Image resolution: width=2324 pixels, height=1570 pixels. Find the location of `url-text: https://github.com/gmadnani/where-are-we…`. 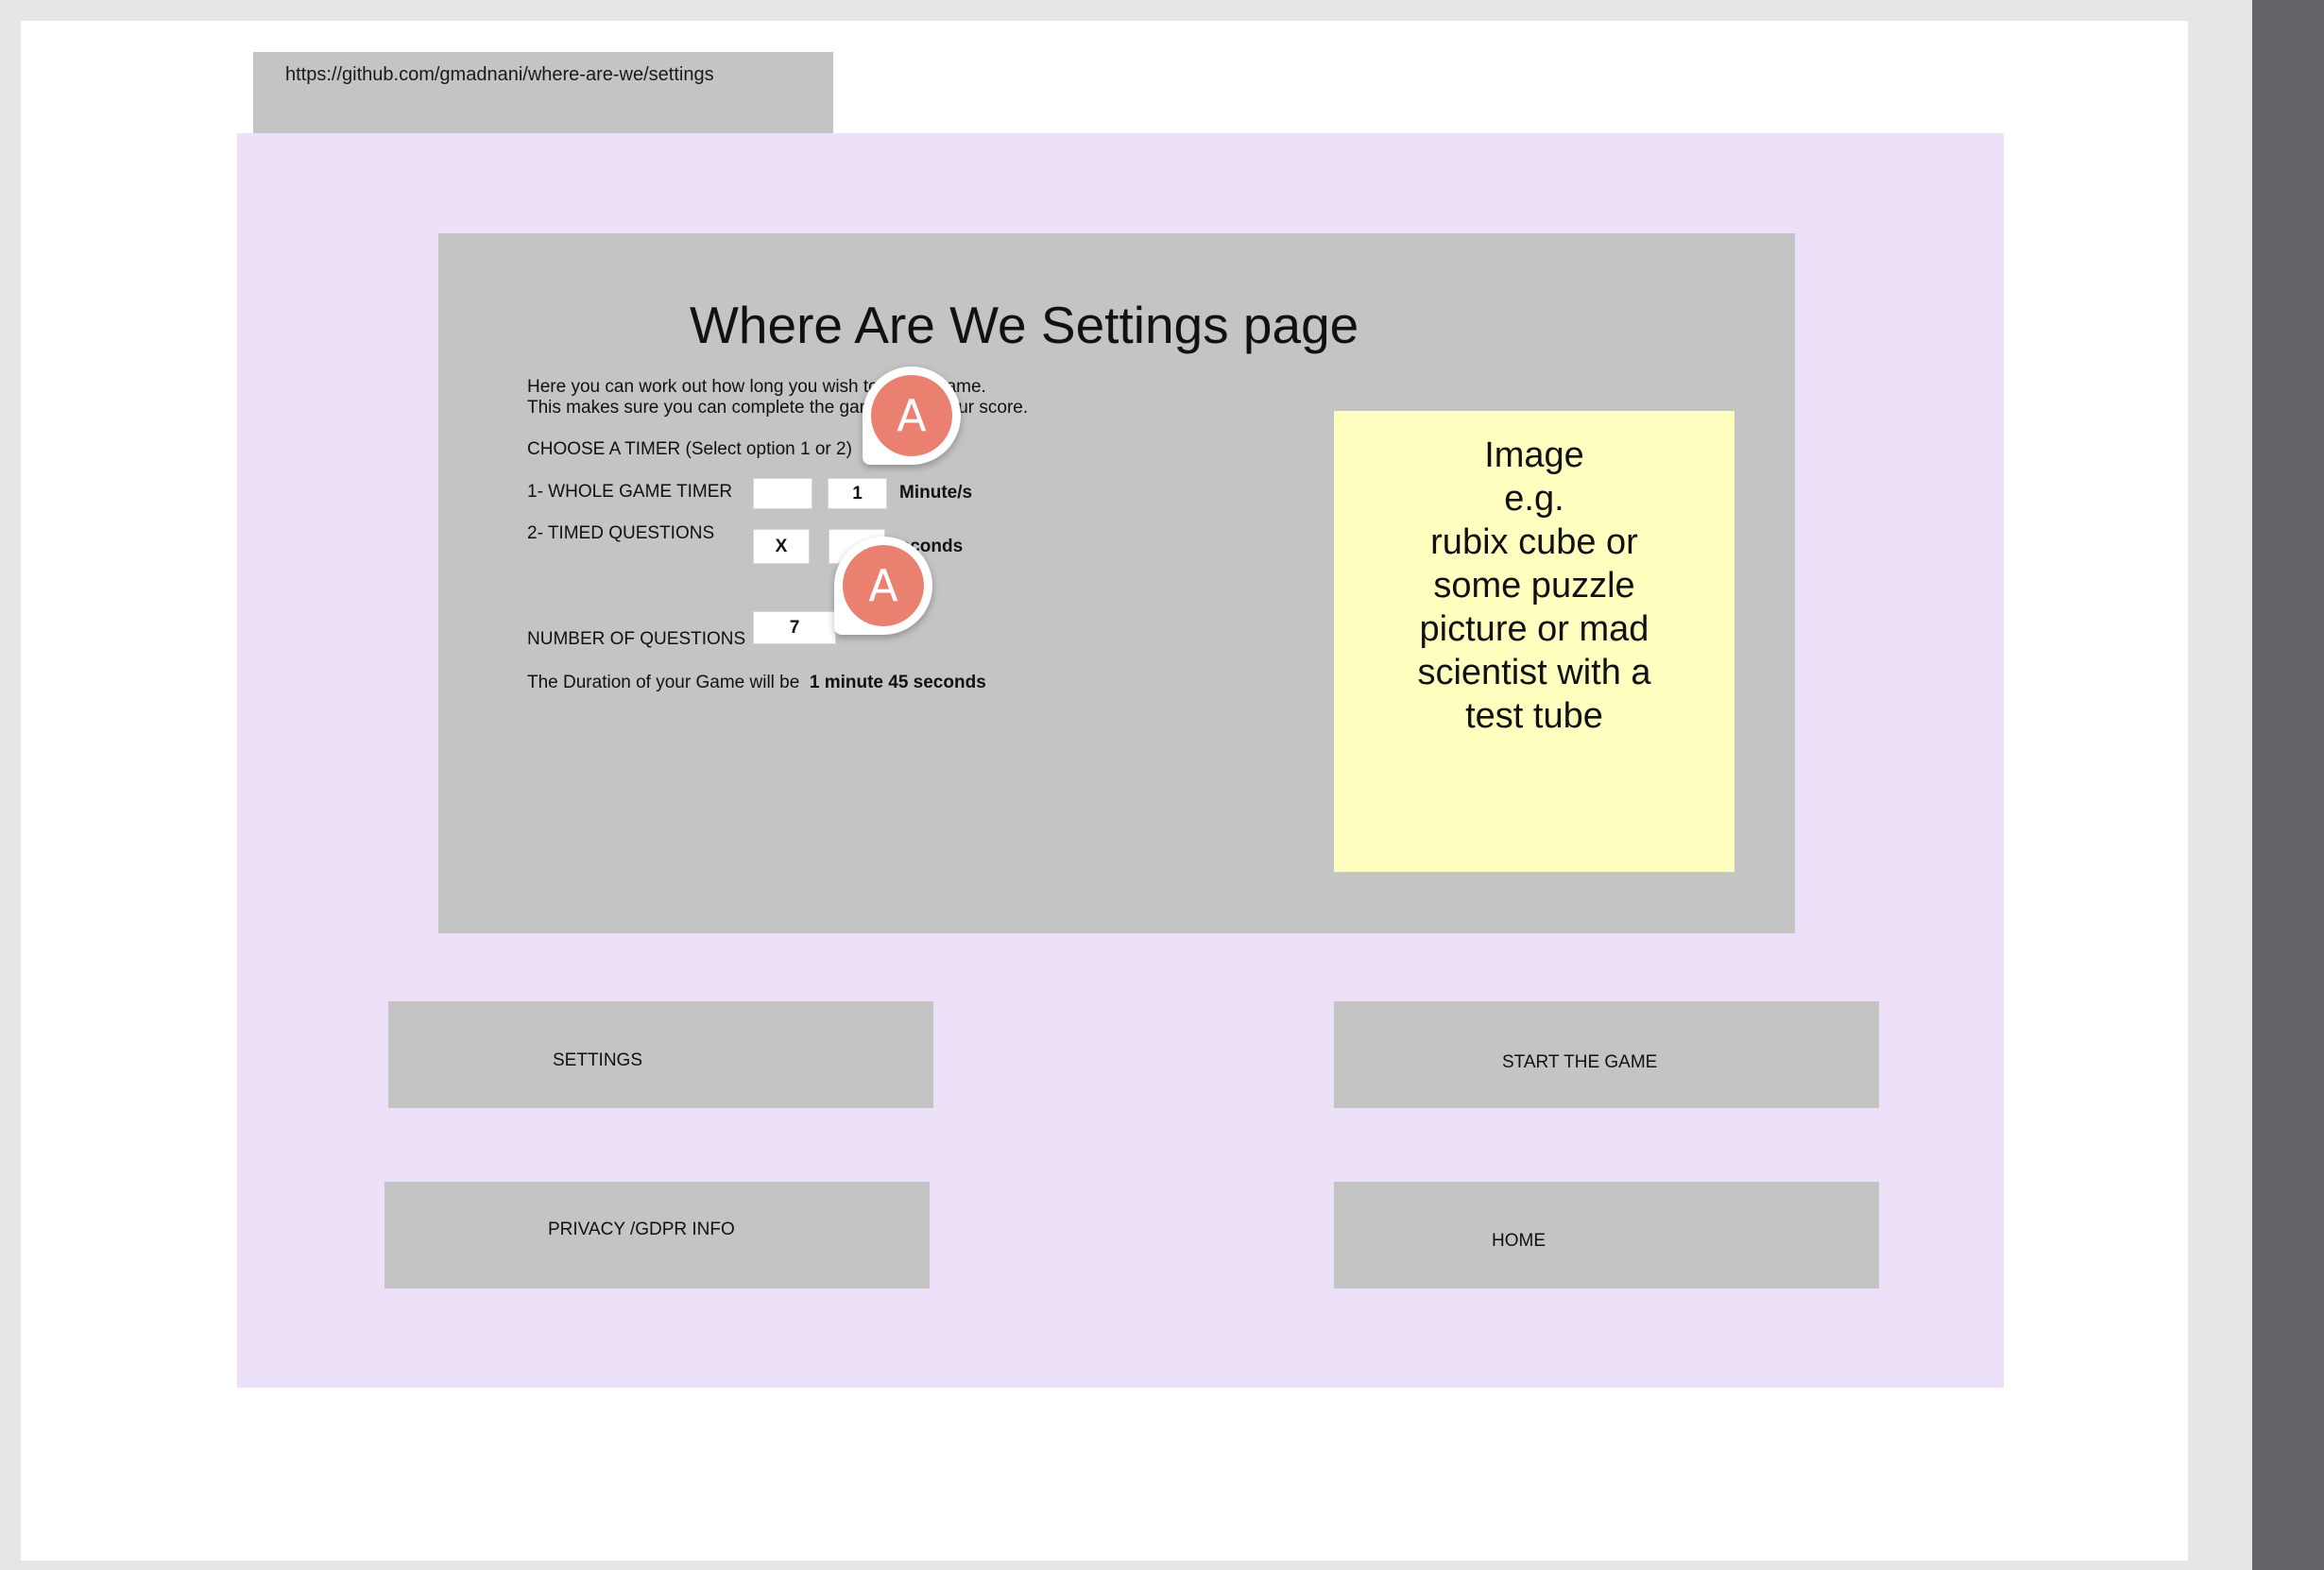

url-text: https://github.com/gmadnani/where-are-we… is located at coordinates (499, 74).